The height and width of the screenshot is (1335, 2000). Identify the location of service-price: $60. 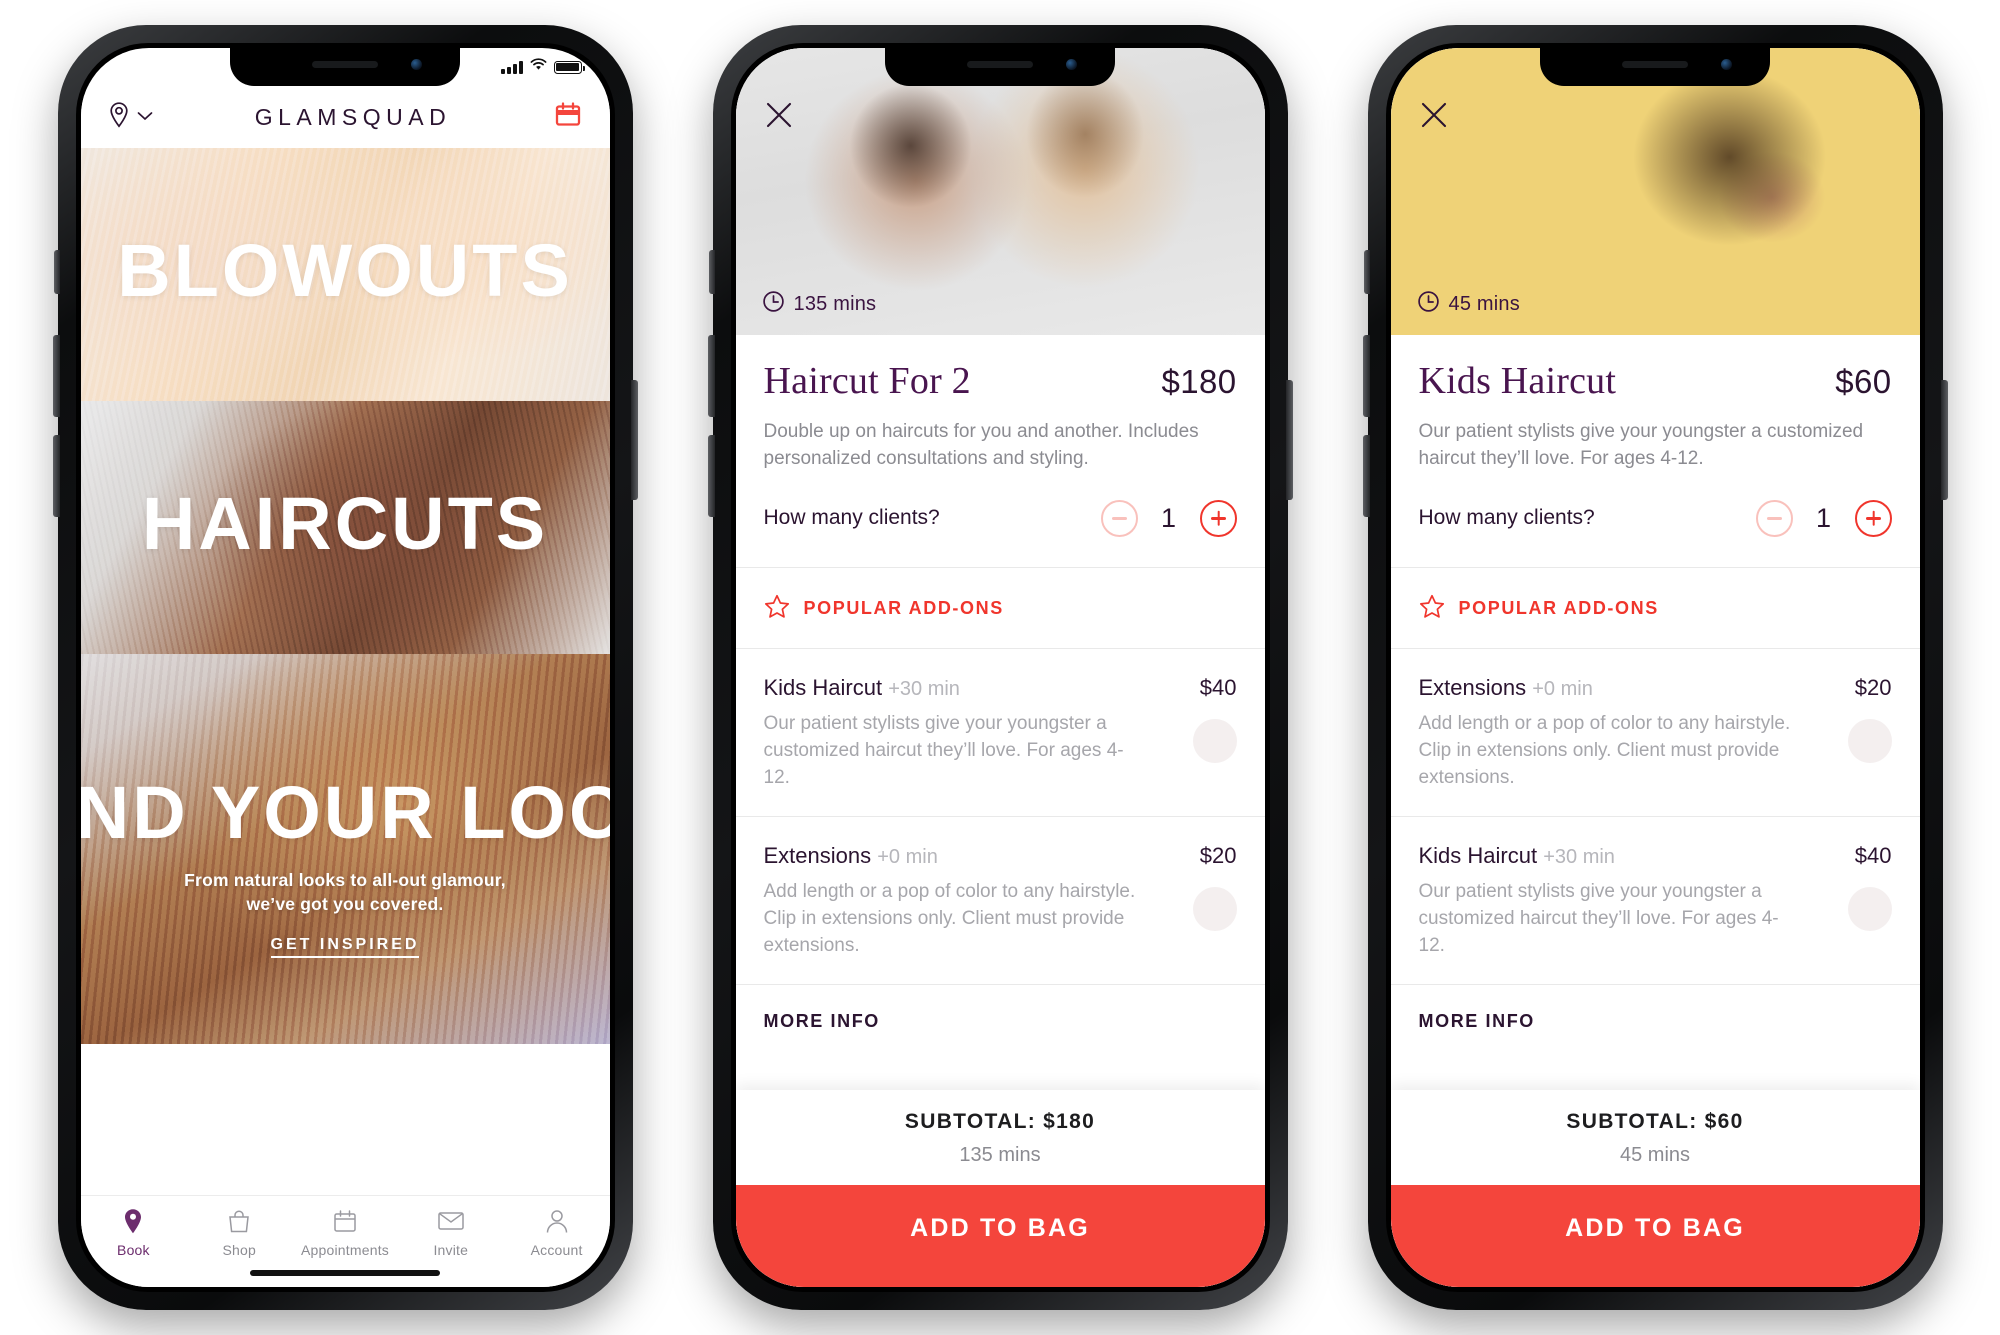
(1863, 381).